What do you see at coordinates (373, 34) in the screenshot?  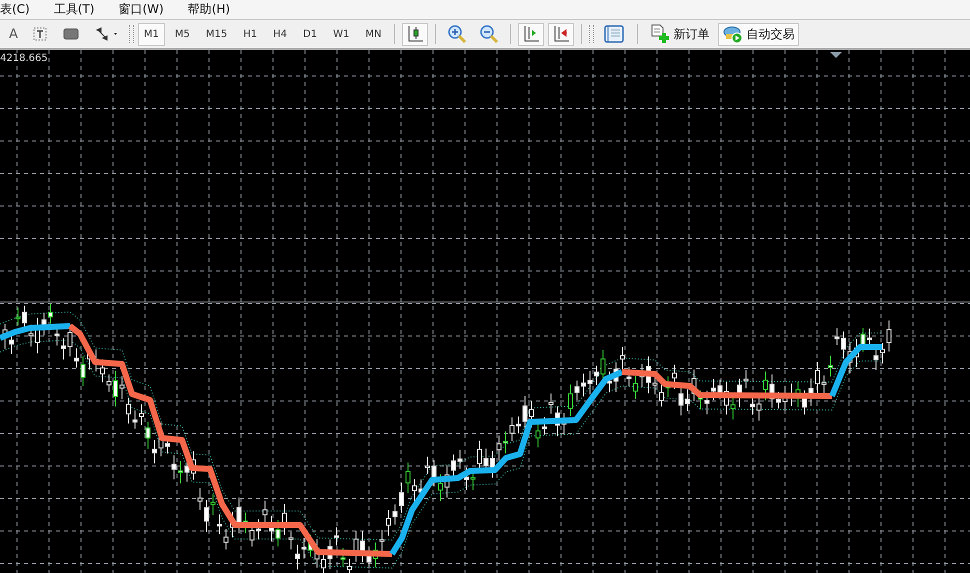 I see `timeframe-button: MN` at bounding box center [373, 34].